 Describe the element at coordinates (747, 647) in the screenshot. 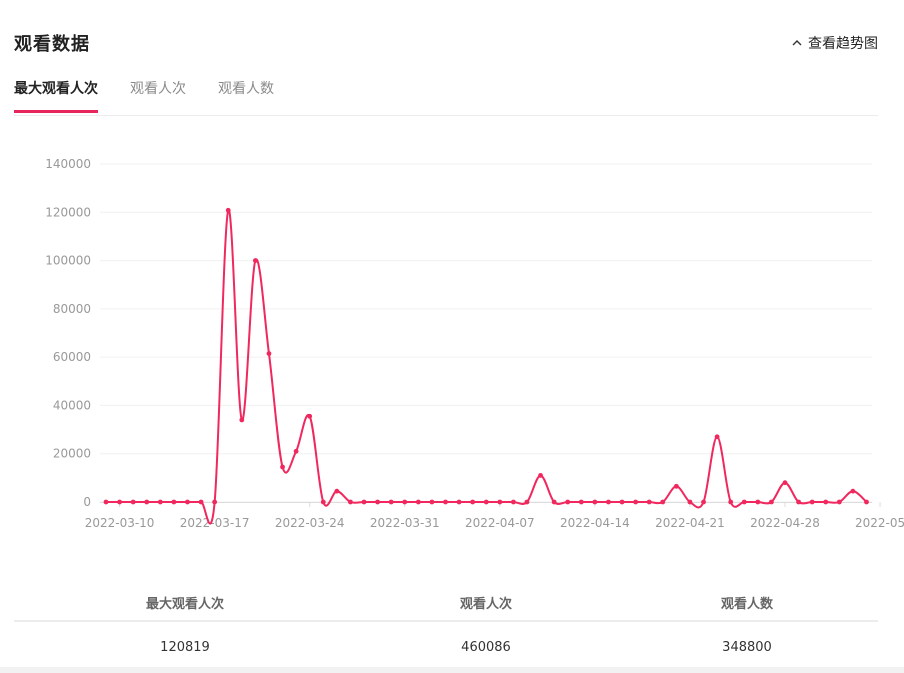

I see `stats-value-viewers: 348800` at that location.